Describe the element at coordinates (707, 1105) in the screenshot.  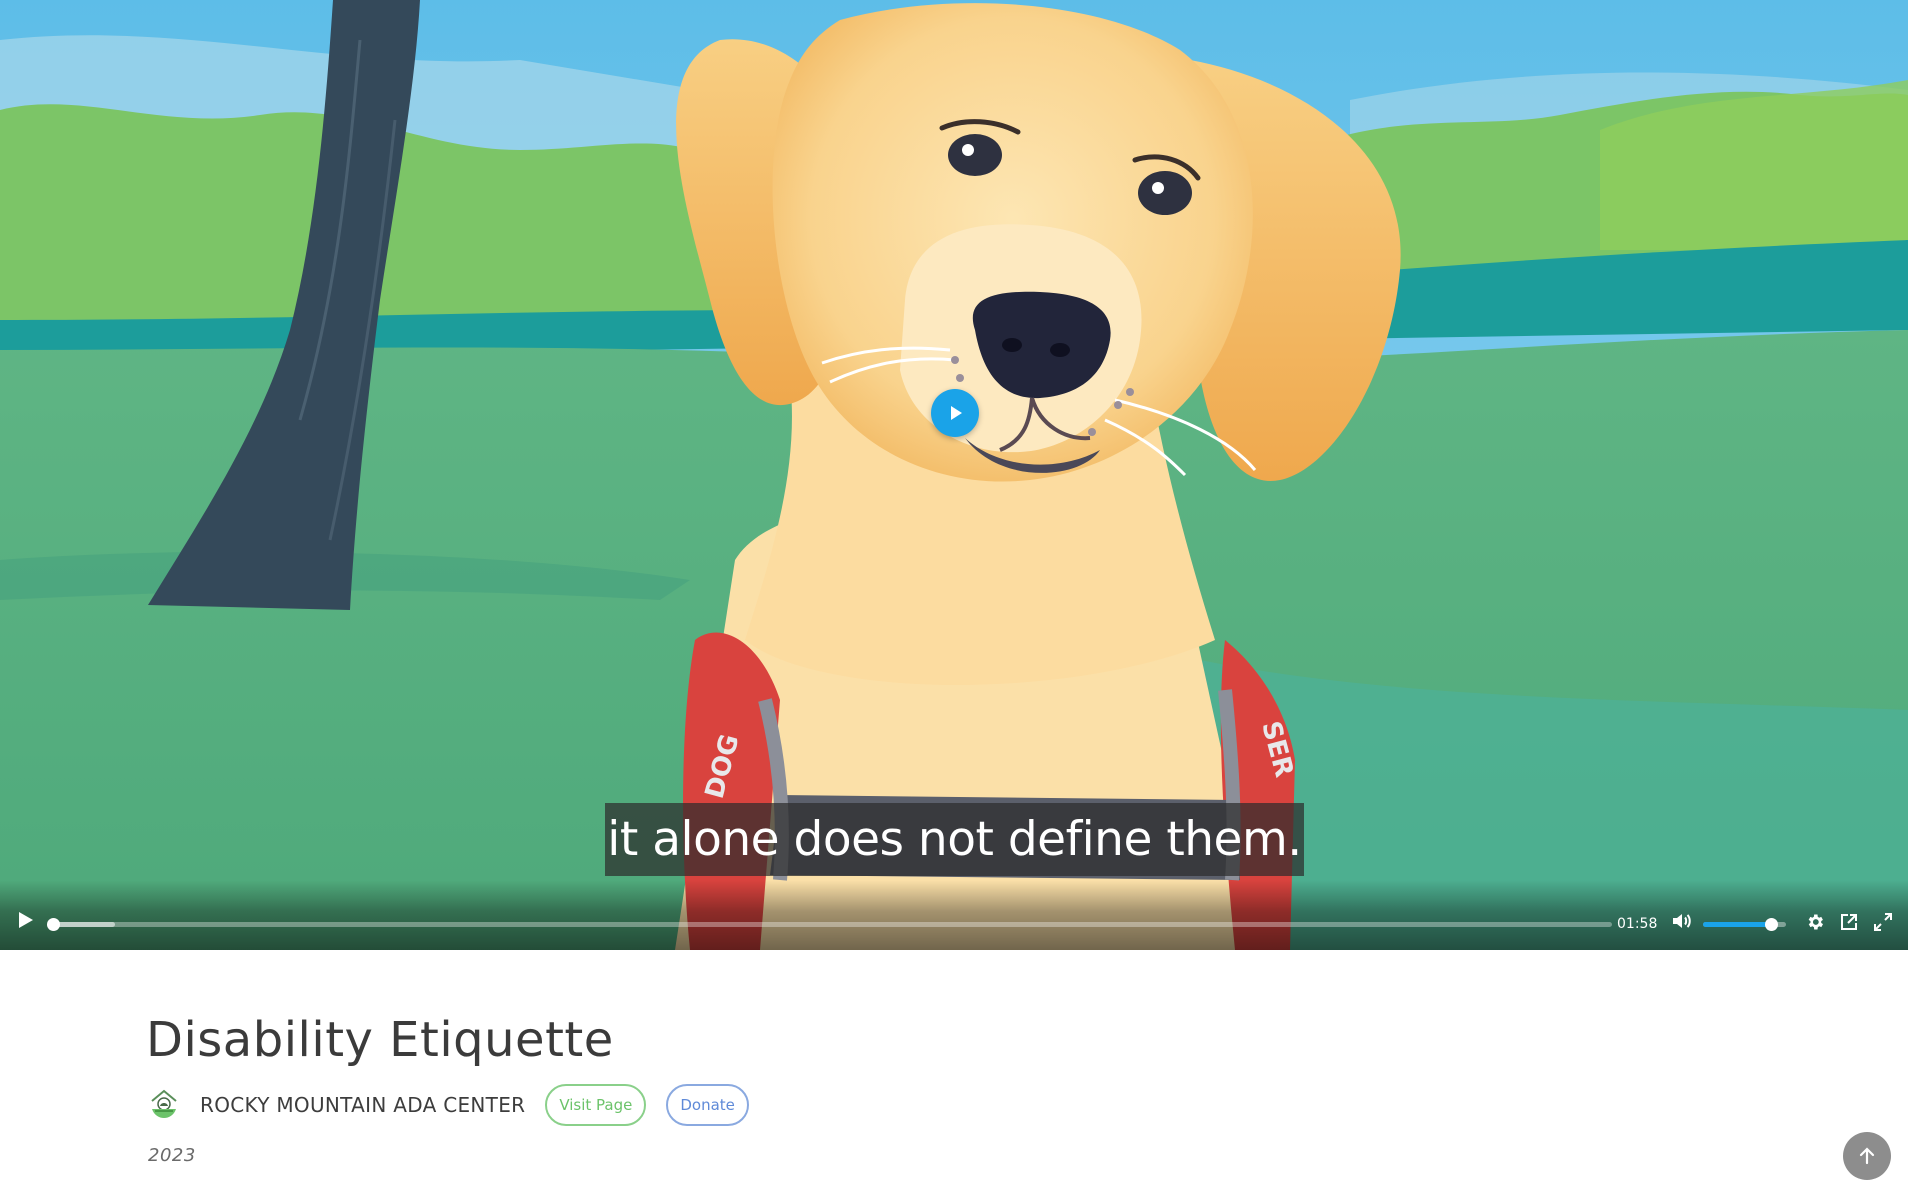
I see `donate-button: Donate` at that location.